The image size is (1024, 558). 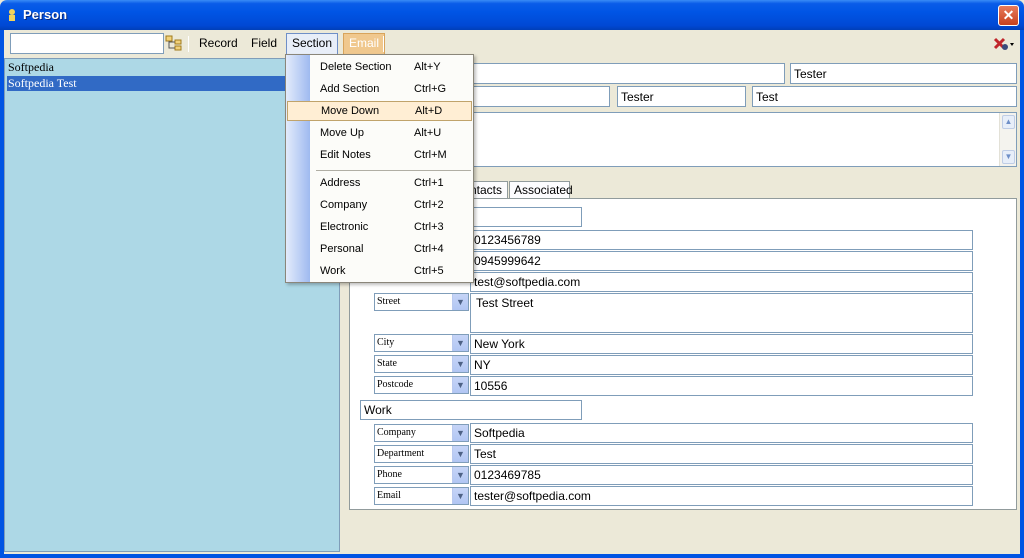 I want to click on menu-item-label: Move Up, so click(x=342, y=133).